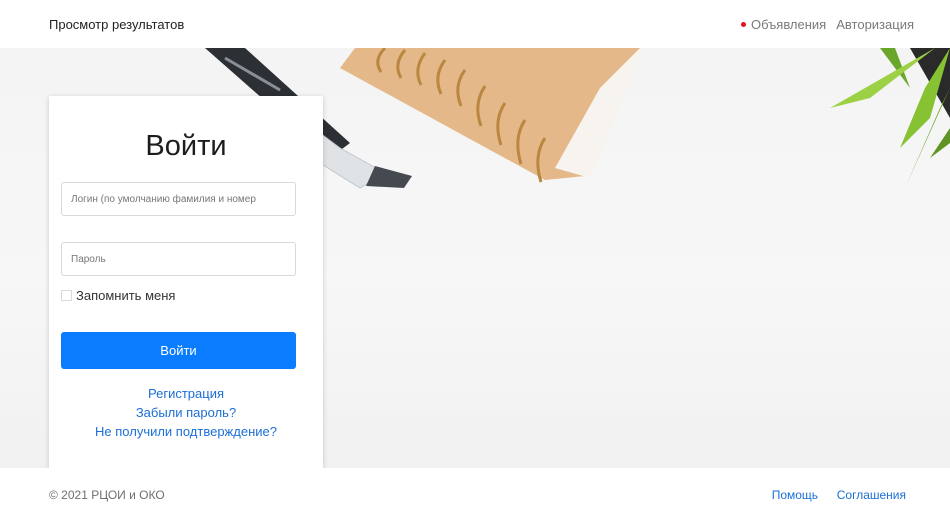 The image size is (950, 508). I want to click on brand-link: Просмотр результатов, so click(116, 24).